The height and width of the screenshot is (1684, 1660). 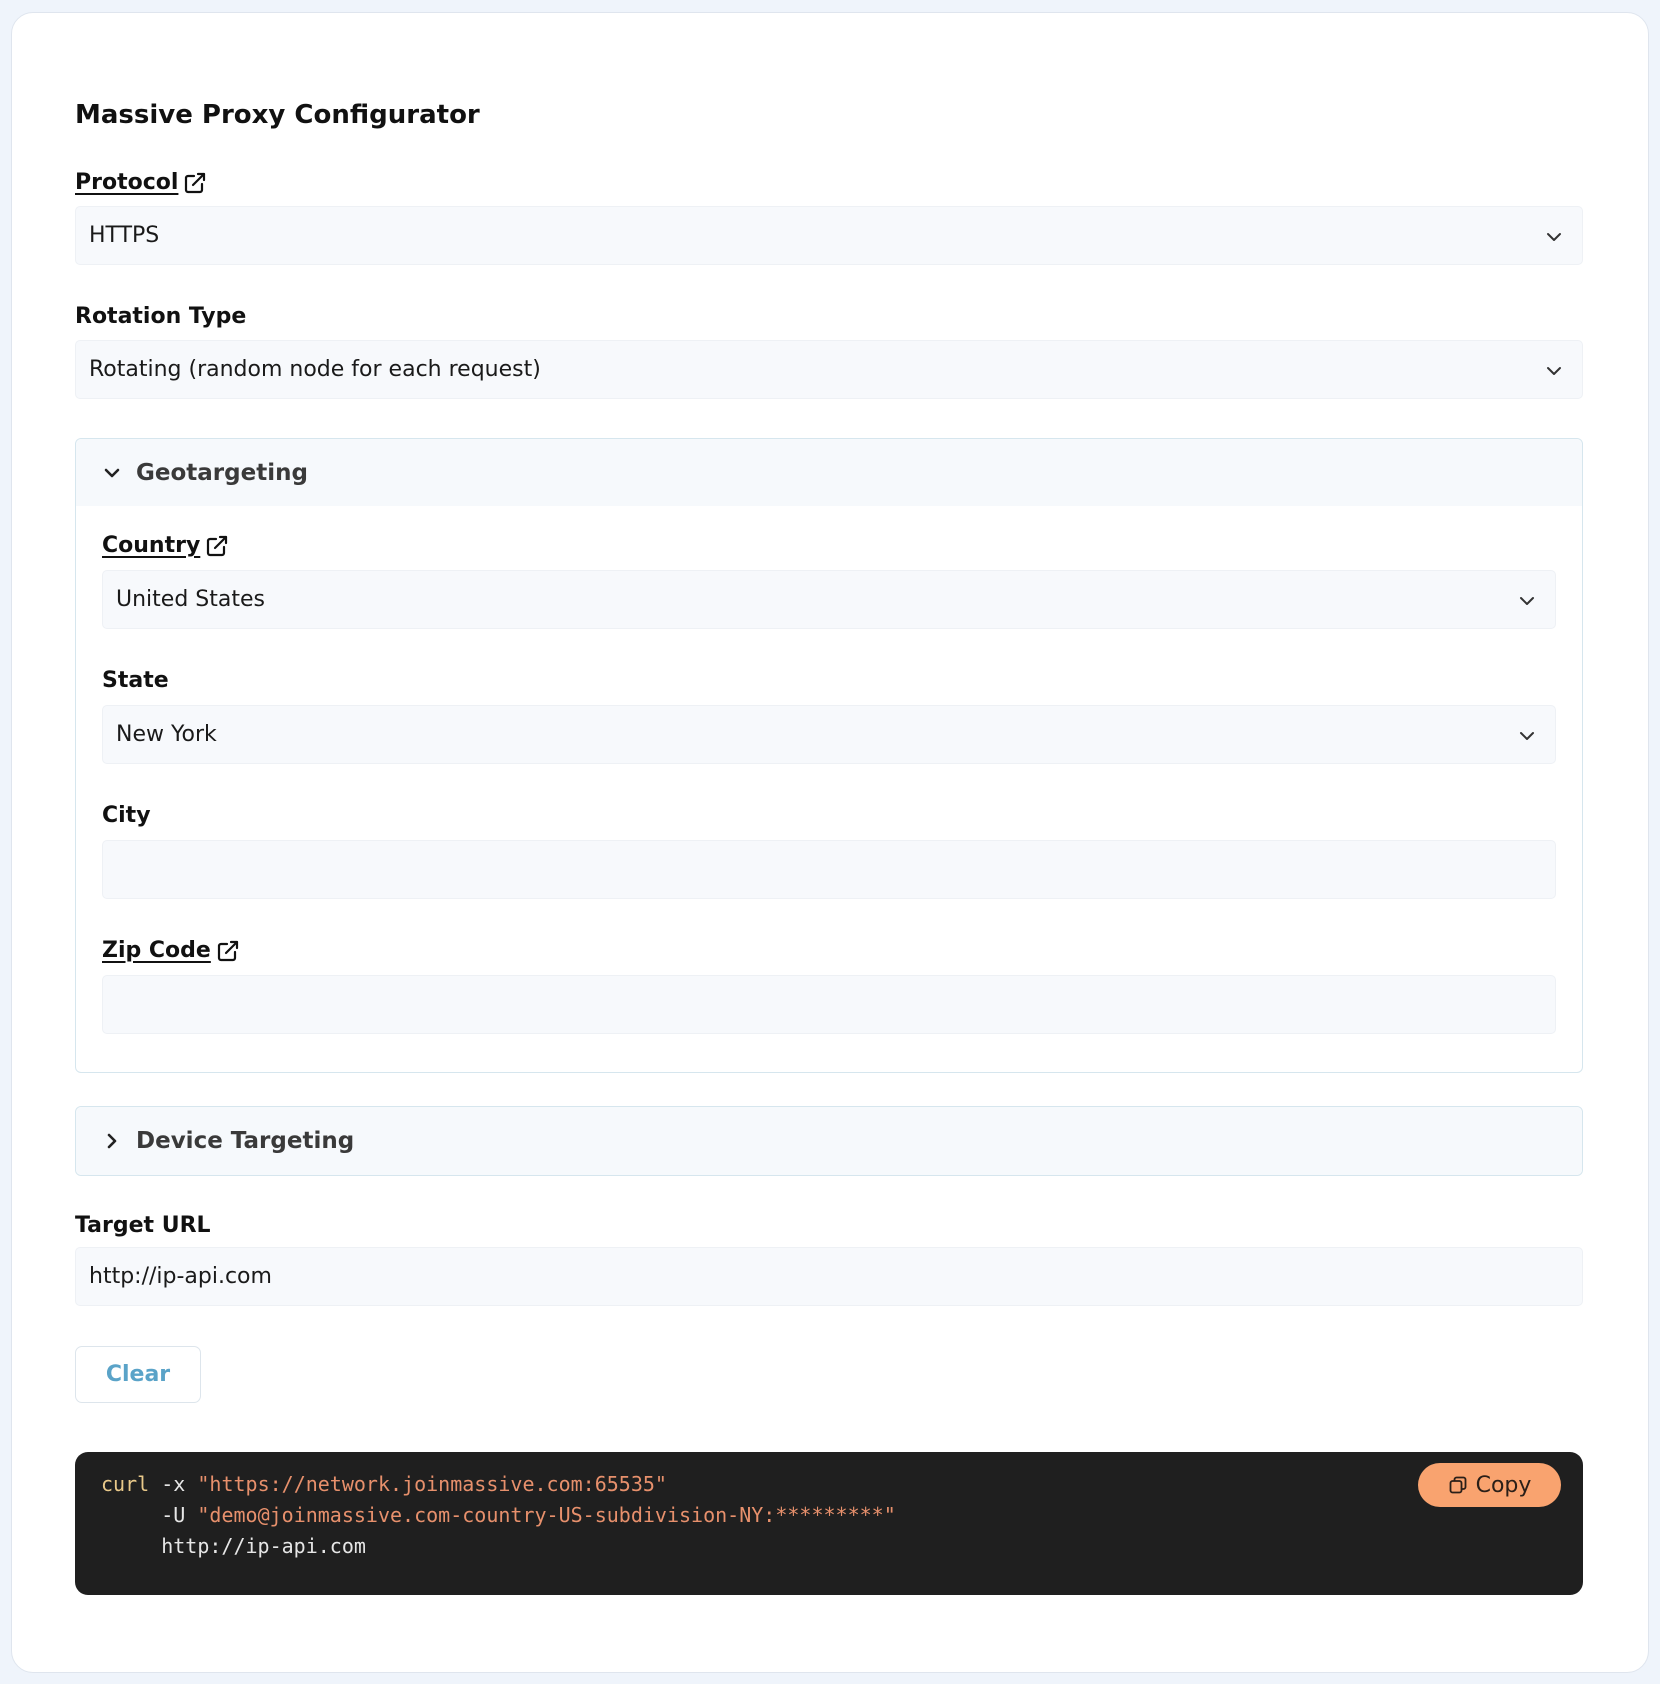 What do you see at coordinates (1457, 1485) in the screenshot?
I see `copy-icon` at bounding box center [1457, 1485].